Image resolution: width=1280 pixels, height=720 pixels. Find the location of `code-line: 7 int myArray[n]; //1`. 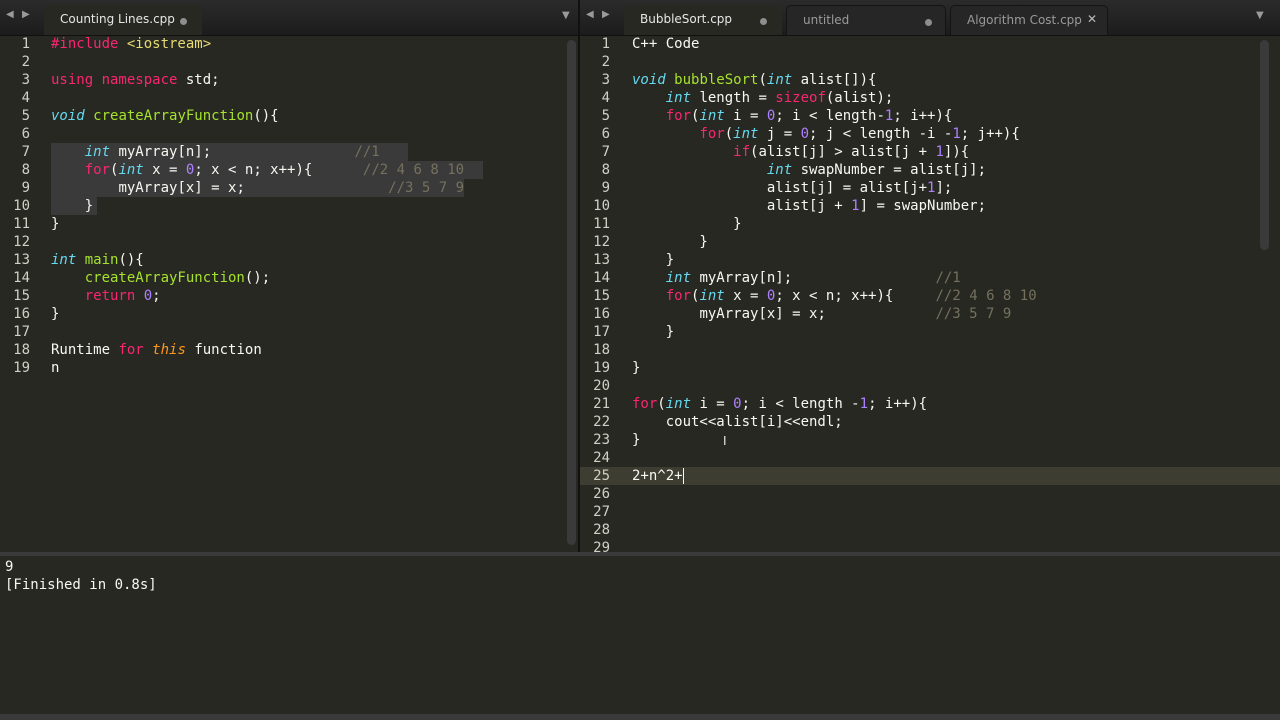

code-line: 7 int myArray[n]; //1 is located at coordinates (289, 152).